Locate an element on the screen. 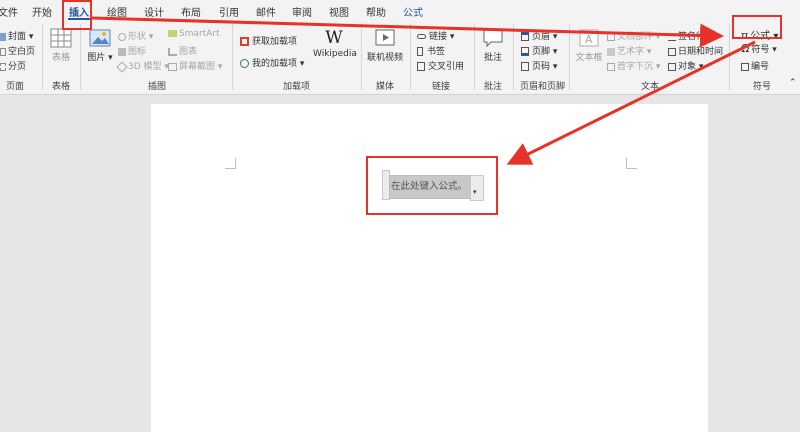  arrow-to-equation-field is located at coordinates (631, 102).